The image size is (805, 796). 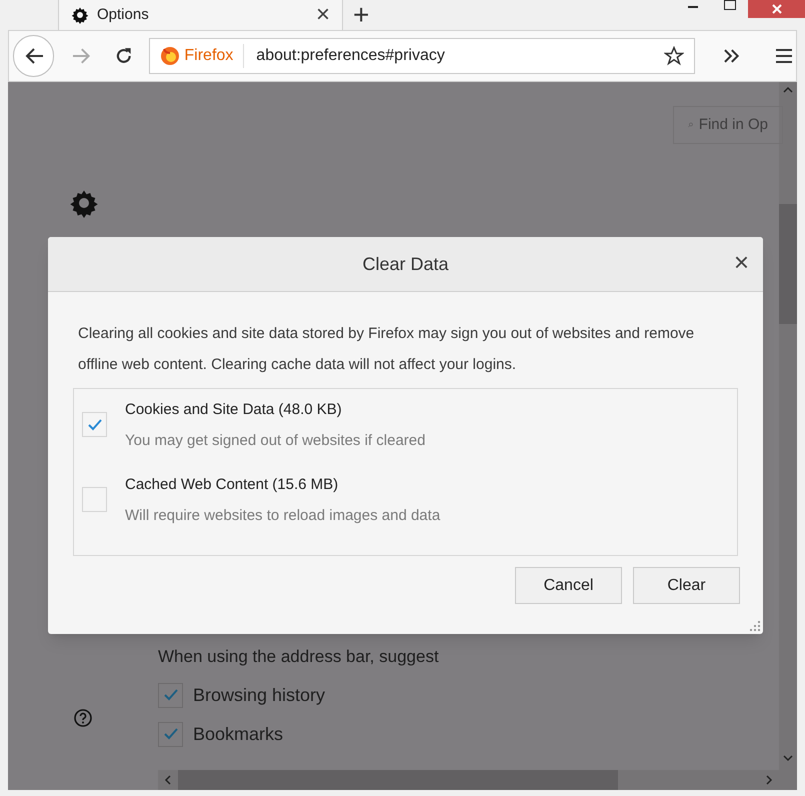 I want to click on horizontal-scrollbar, so click(x=468, y=780).